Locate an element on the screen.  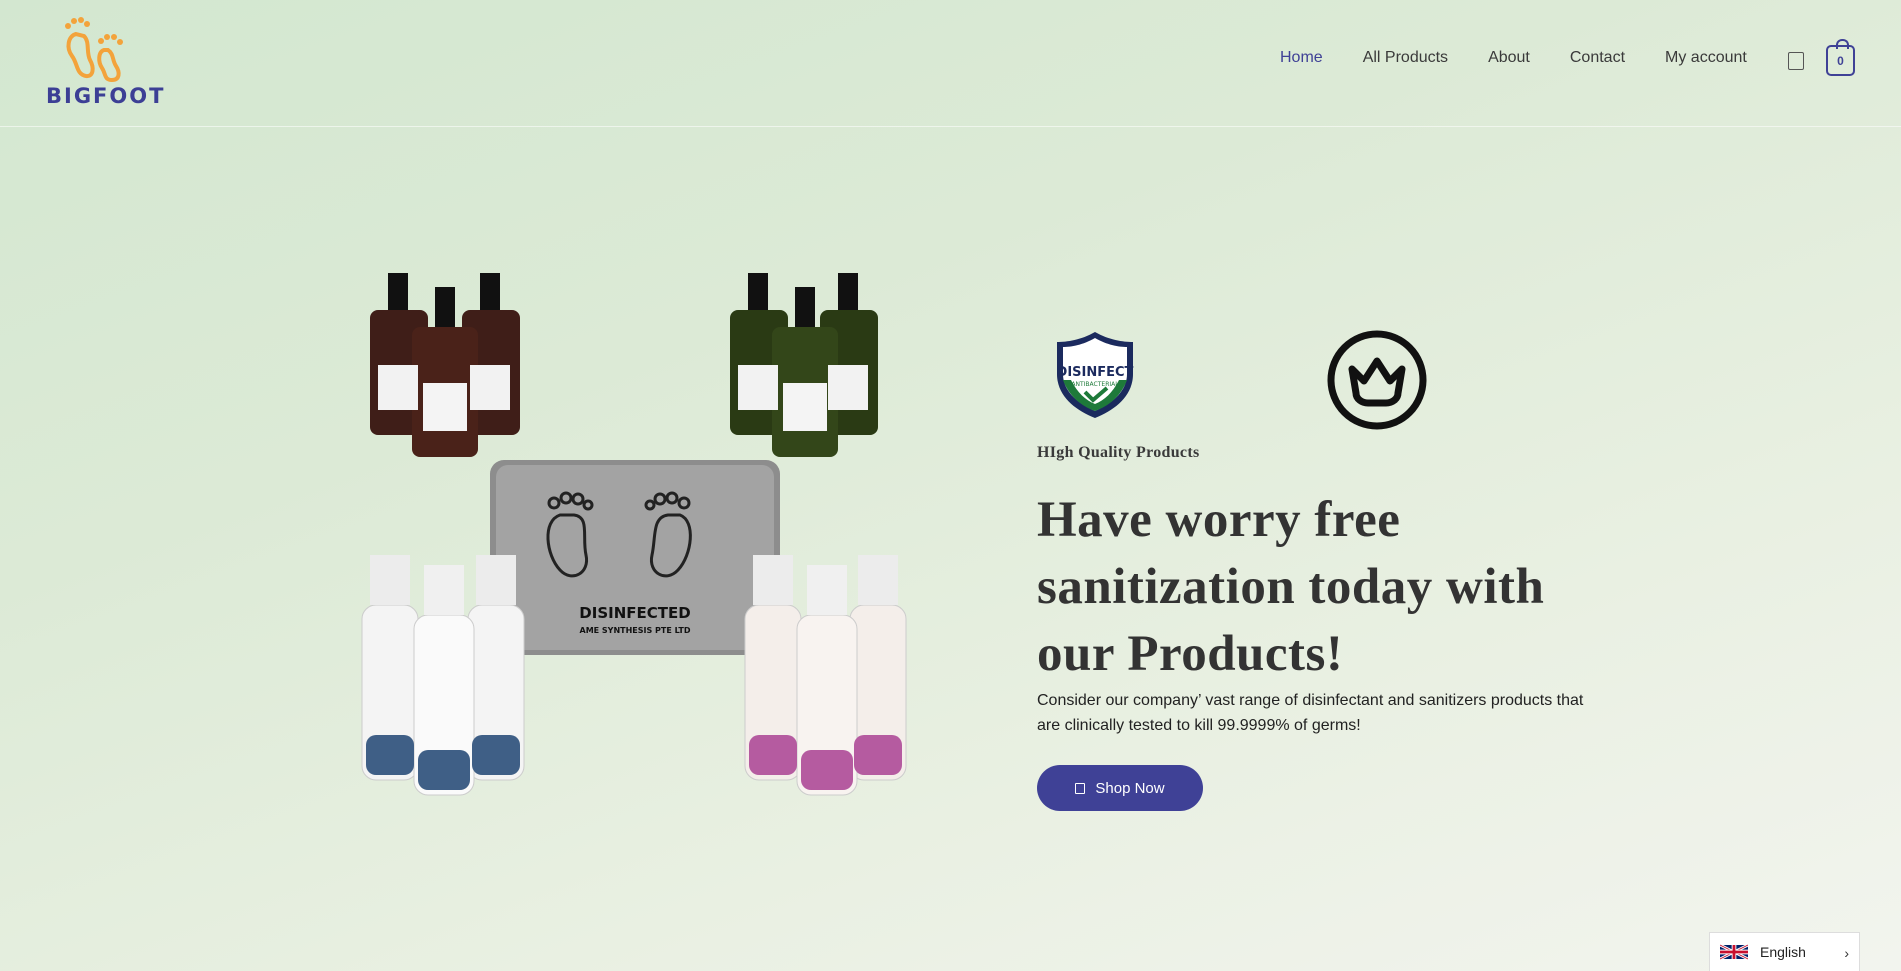
nav-home: Home is located at coordinates (1301, 58).